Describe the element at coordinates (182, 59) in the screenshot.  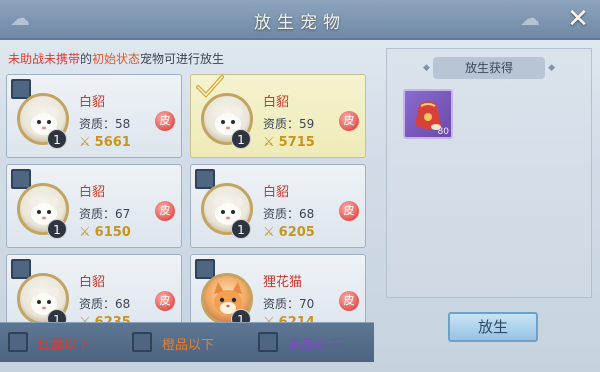
I see `hint-text-tail: 宠物可进行放生` at that location.